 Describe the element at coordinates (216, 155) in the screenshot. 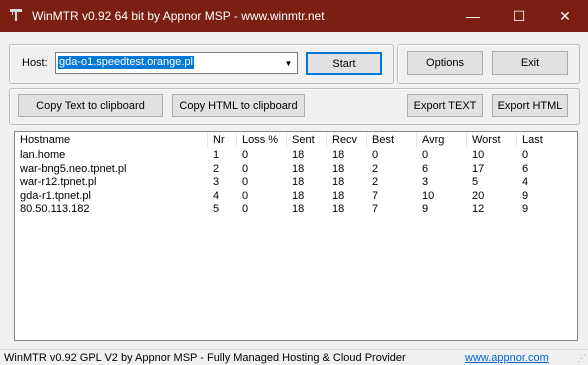

I see `cell-nr: 1` at that location.